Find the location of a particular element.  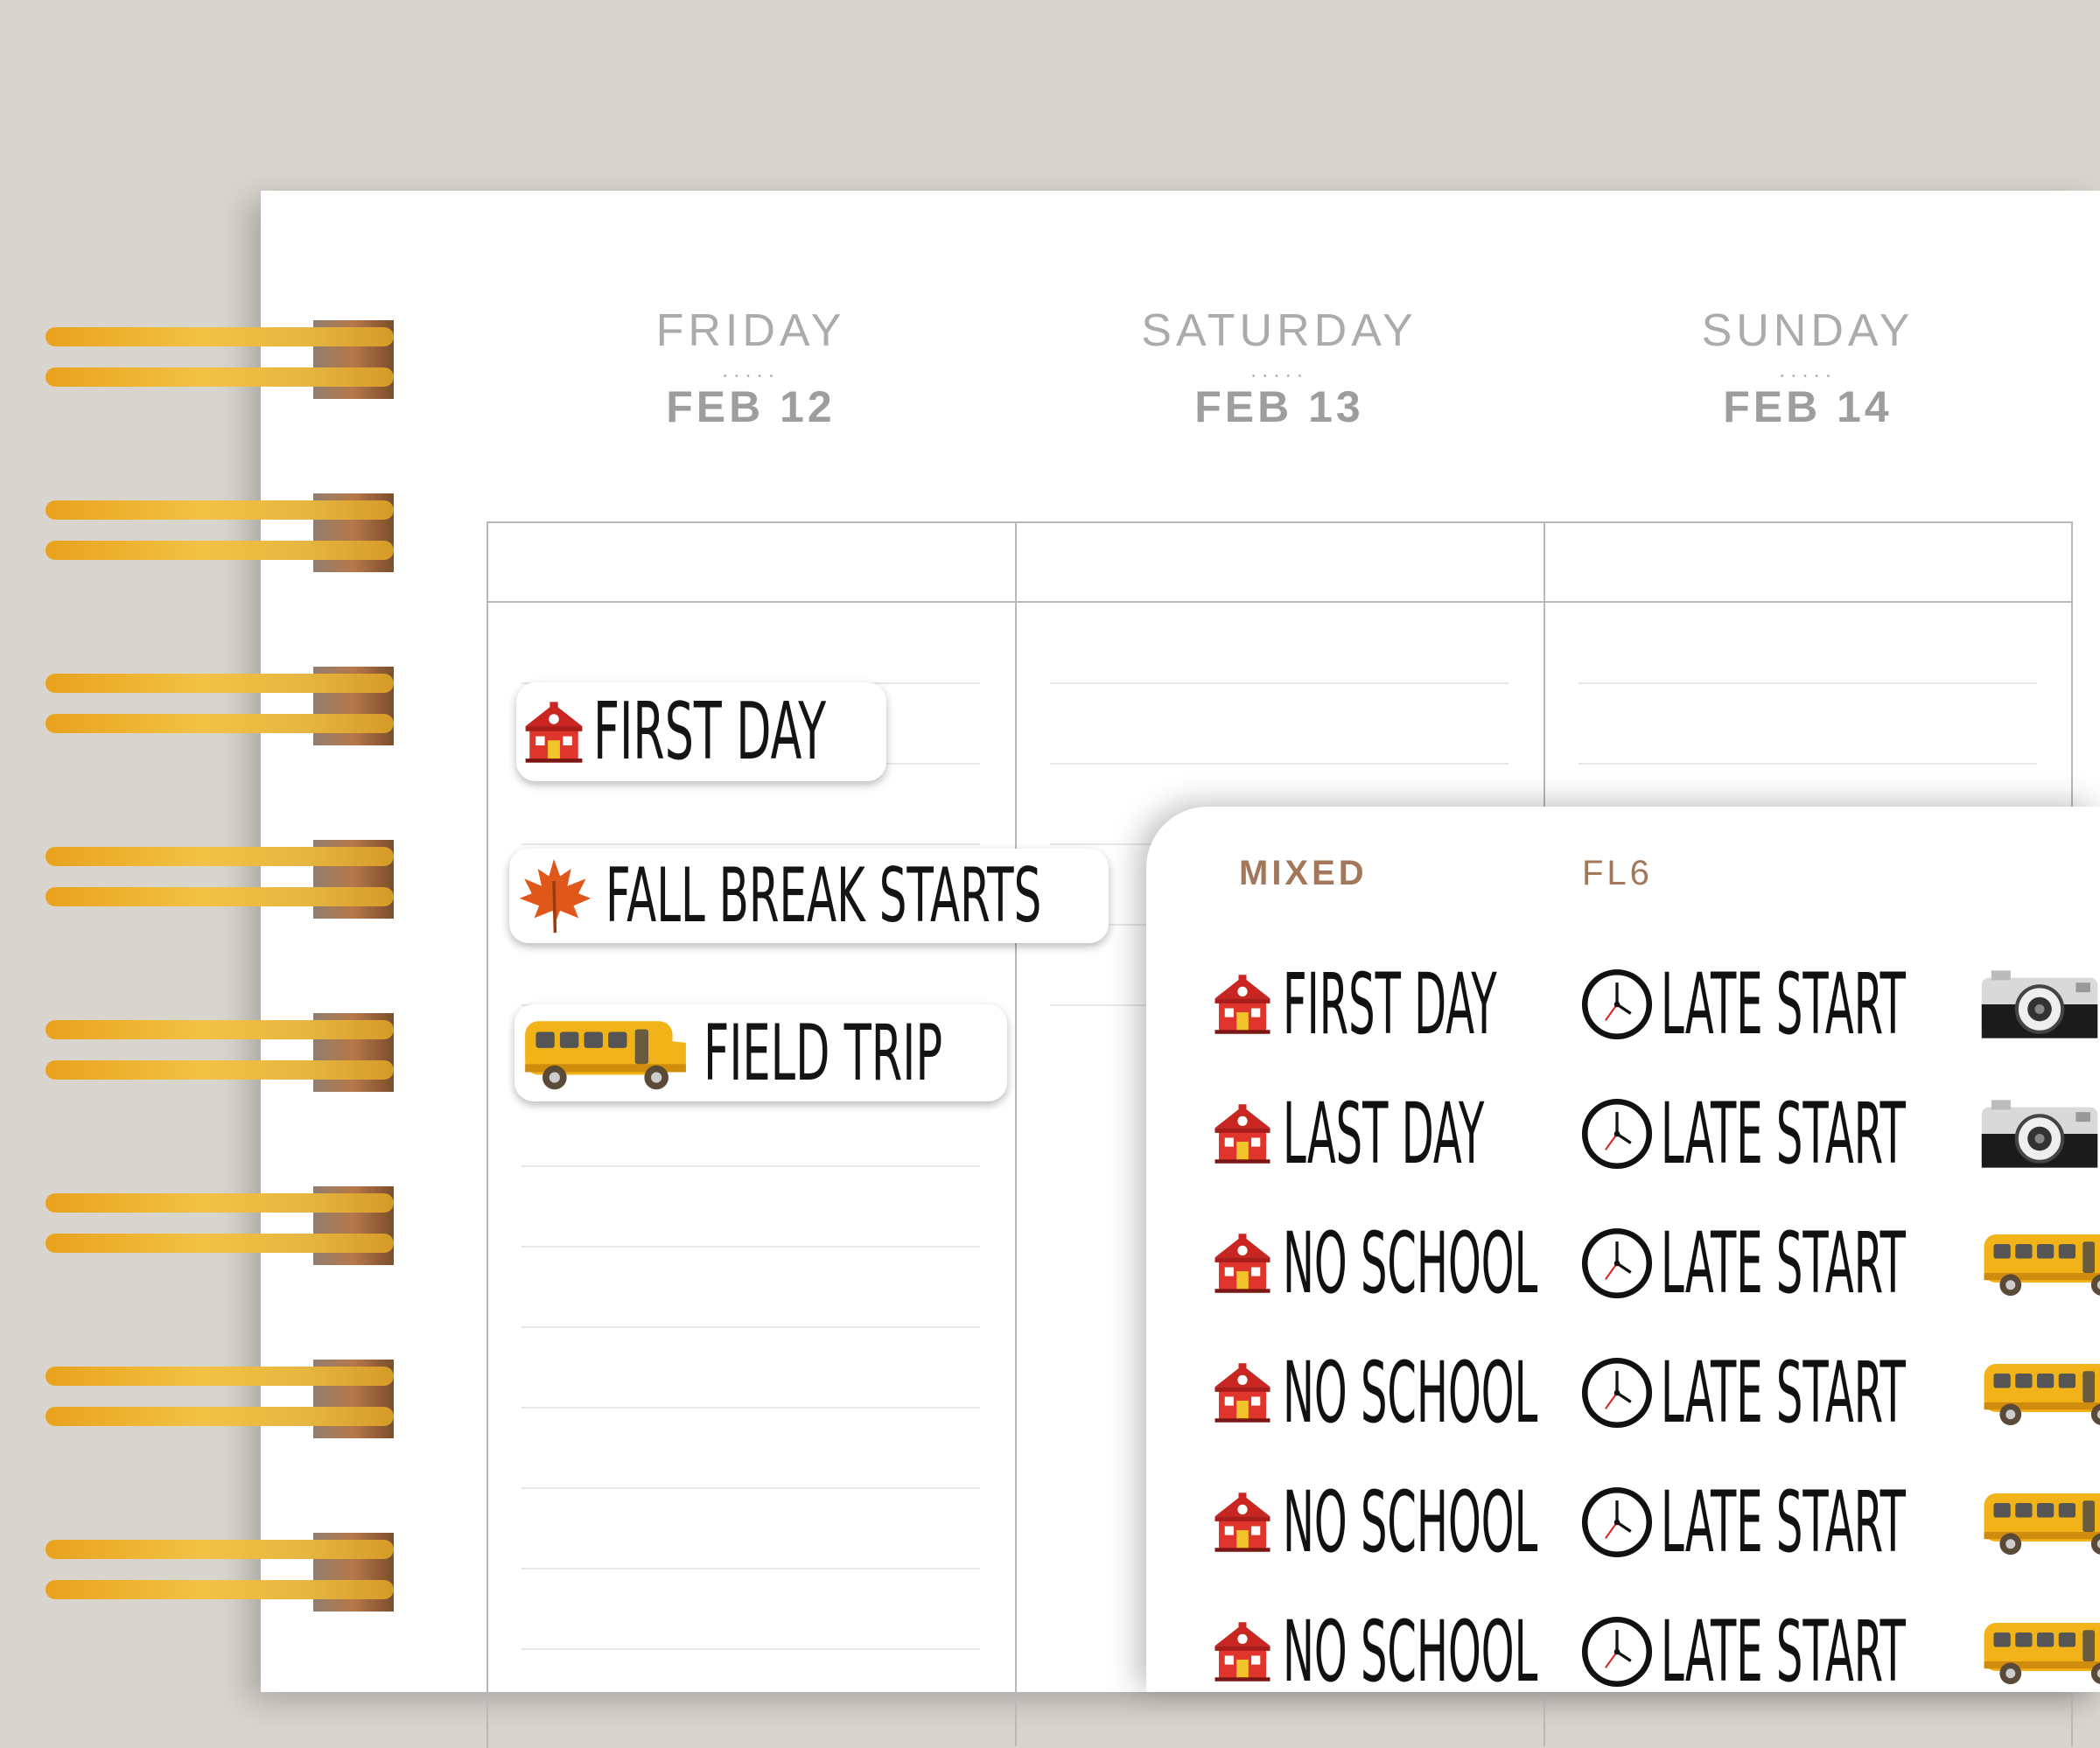

sticker-first-day: FIRST DAY is located at coordinates (701, 732).